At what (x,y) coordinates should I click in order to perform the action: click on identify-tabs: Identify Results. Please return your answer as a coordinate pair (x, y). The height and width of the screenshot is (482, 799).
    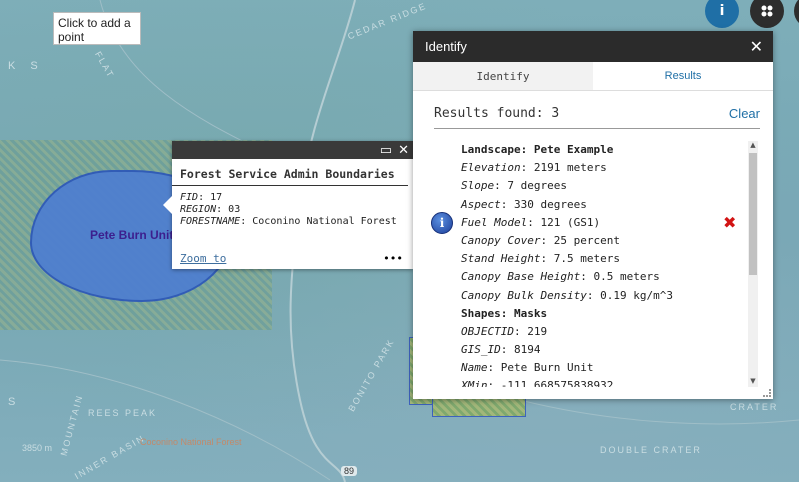
    Looking at the image, I should click on (593, 76).